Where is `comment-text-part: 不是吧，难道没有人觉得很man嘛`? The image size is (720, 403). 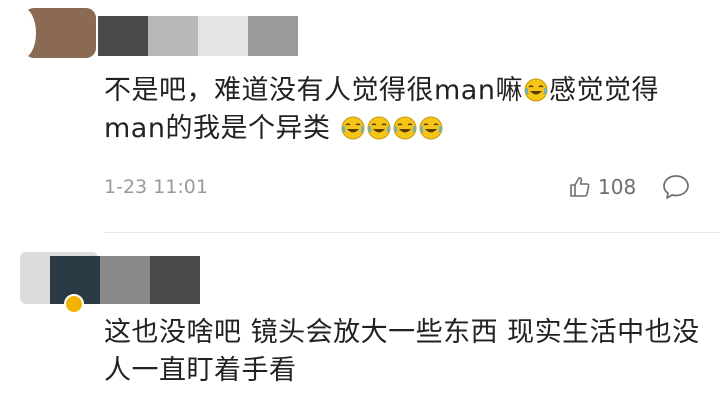 comment-text-part: 不是吧，难道没有人觉得很man嘛 is located at coordinates (313, 90).